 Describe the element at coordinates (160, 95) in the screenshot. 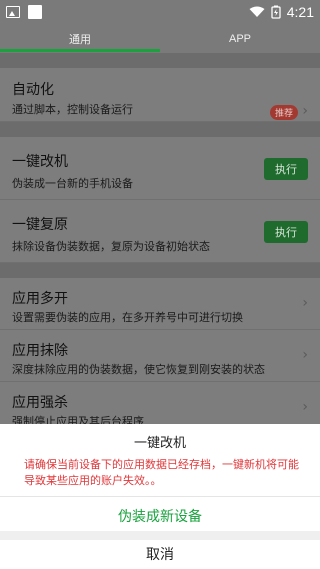

I see `automation-row: 自动化 通过脚本，控制设备运行 推荐 ›` at that location.